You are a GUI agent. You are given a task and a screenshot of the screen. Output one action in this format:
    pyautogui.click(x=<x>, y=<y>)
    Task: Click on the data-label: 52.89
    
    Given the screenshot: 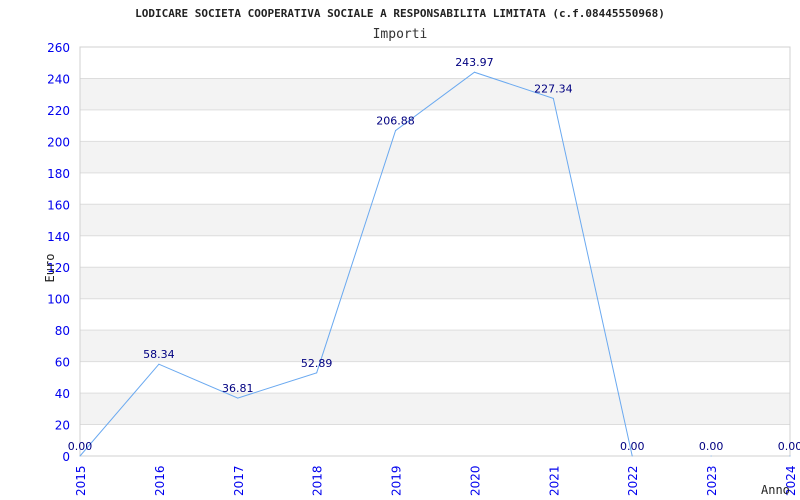 What is the action you would take?
    pyautogui.click(x=317, y=363)
    